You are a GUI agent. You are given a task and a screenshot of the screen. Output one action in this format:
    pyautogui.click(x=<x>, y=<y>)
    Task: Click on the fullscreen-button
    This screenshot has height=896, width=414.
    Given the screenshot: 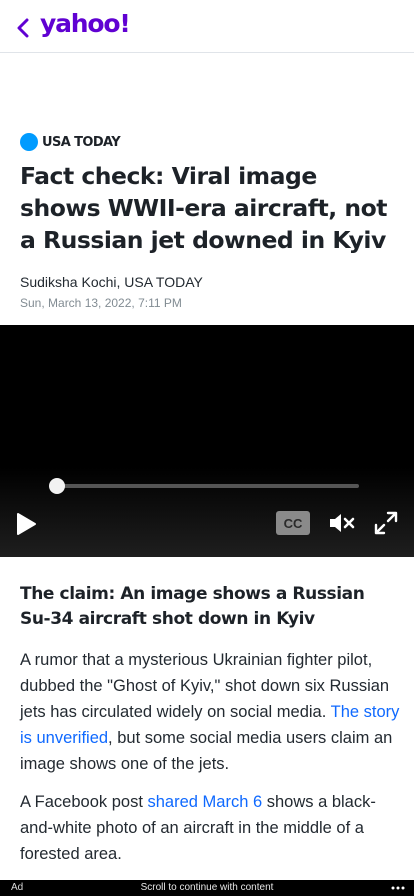 What is the action you would take?
    pyautogui.click(x=386, y=523)
    